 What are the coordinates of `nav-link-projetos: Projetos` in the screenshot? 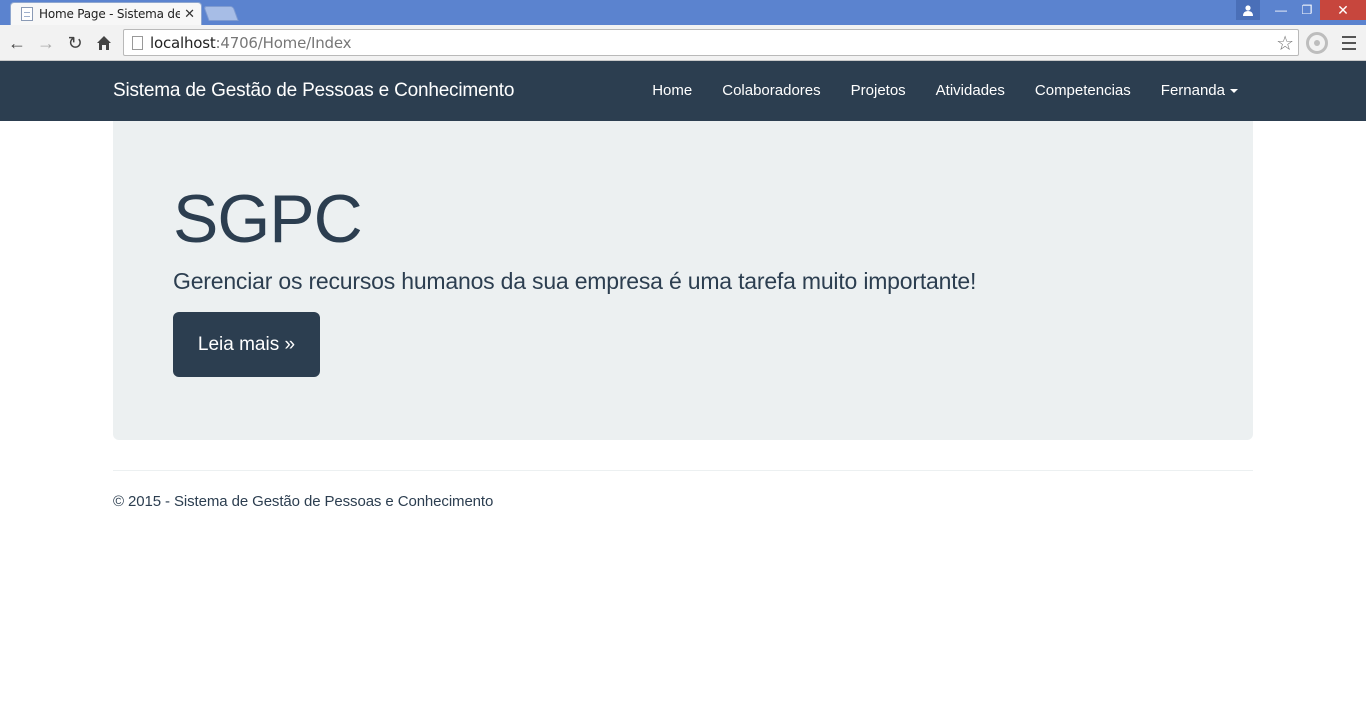 It's located at (878, 91).